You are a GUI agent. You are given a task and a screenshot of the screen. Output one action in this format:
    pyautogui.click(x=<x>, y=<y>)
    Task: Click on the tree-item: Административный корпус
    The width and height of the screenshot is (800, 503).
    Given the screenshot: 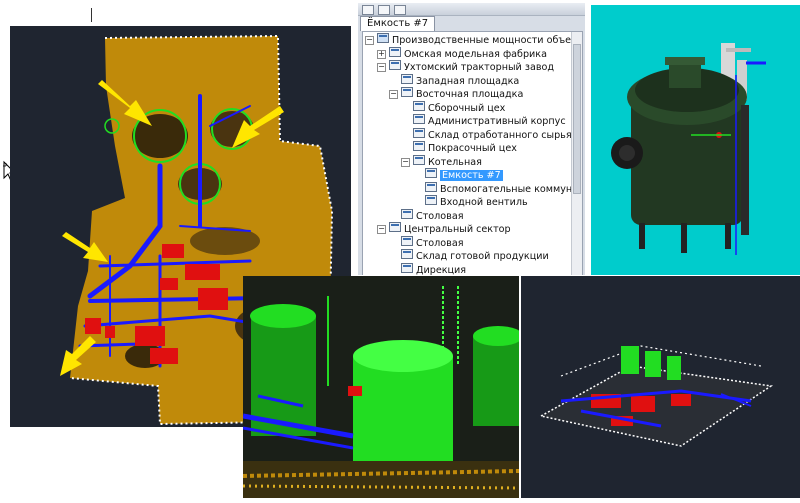 What is the action you would take?
    pyautogui.click(x=483, y=120)
    